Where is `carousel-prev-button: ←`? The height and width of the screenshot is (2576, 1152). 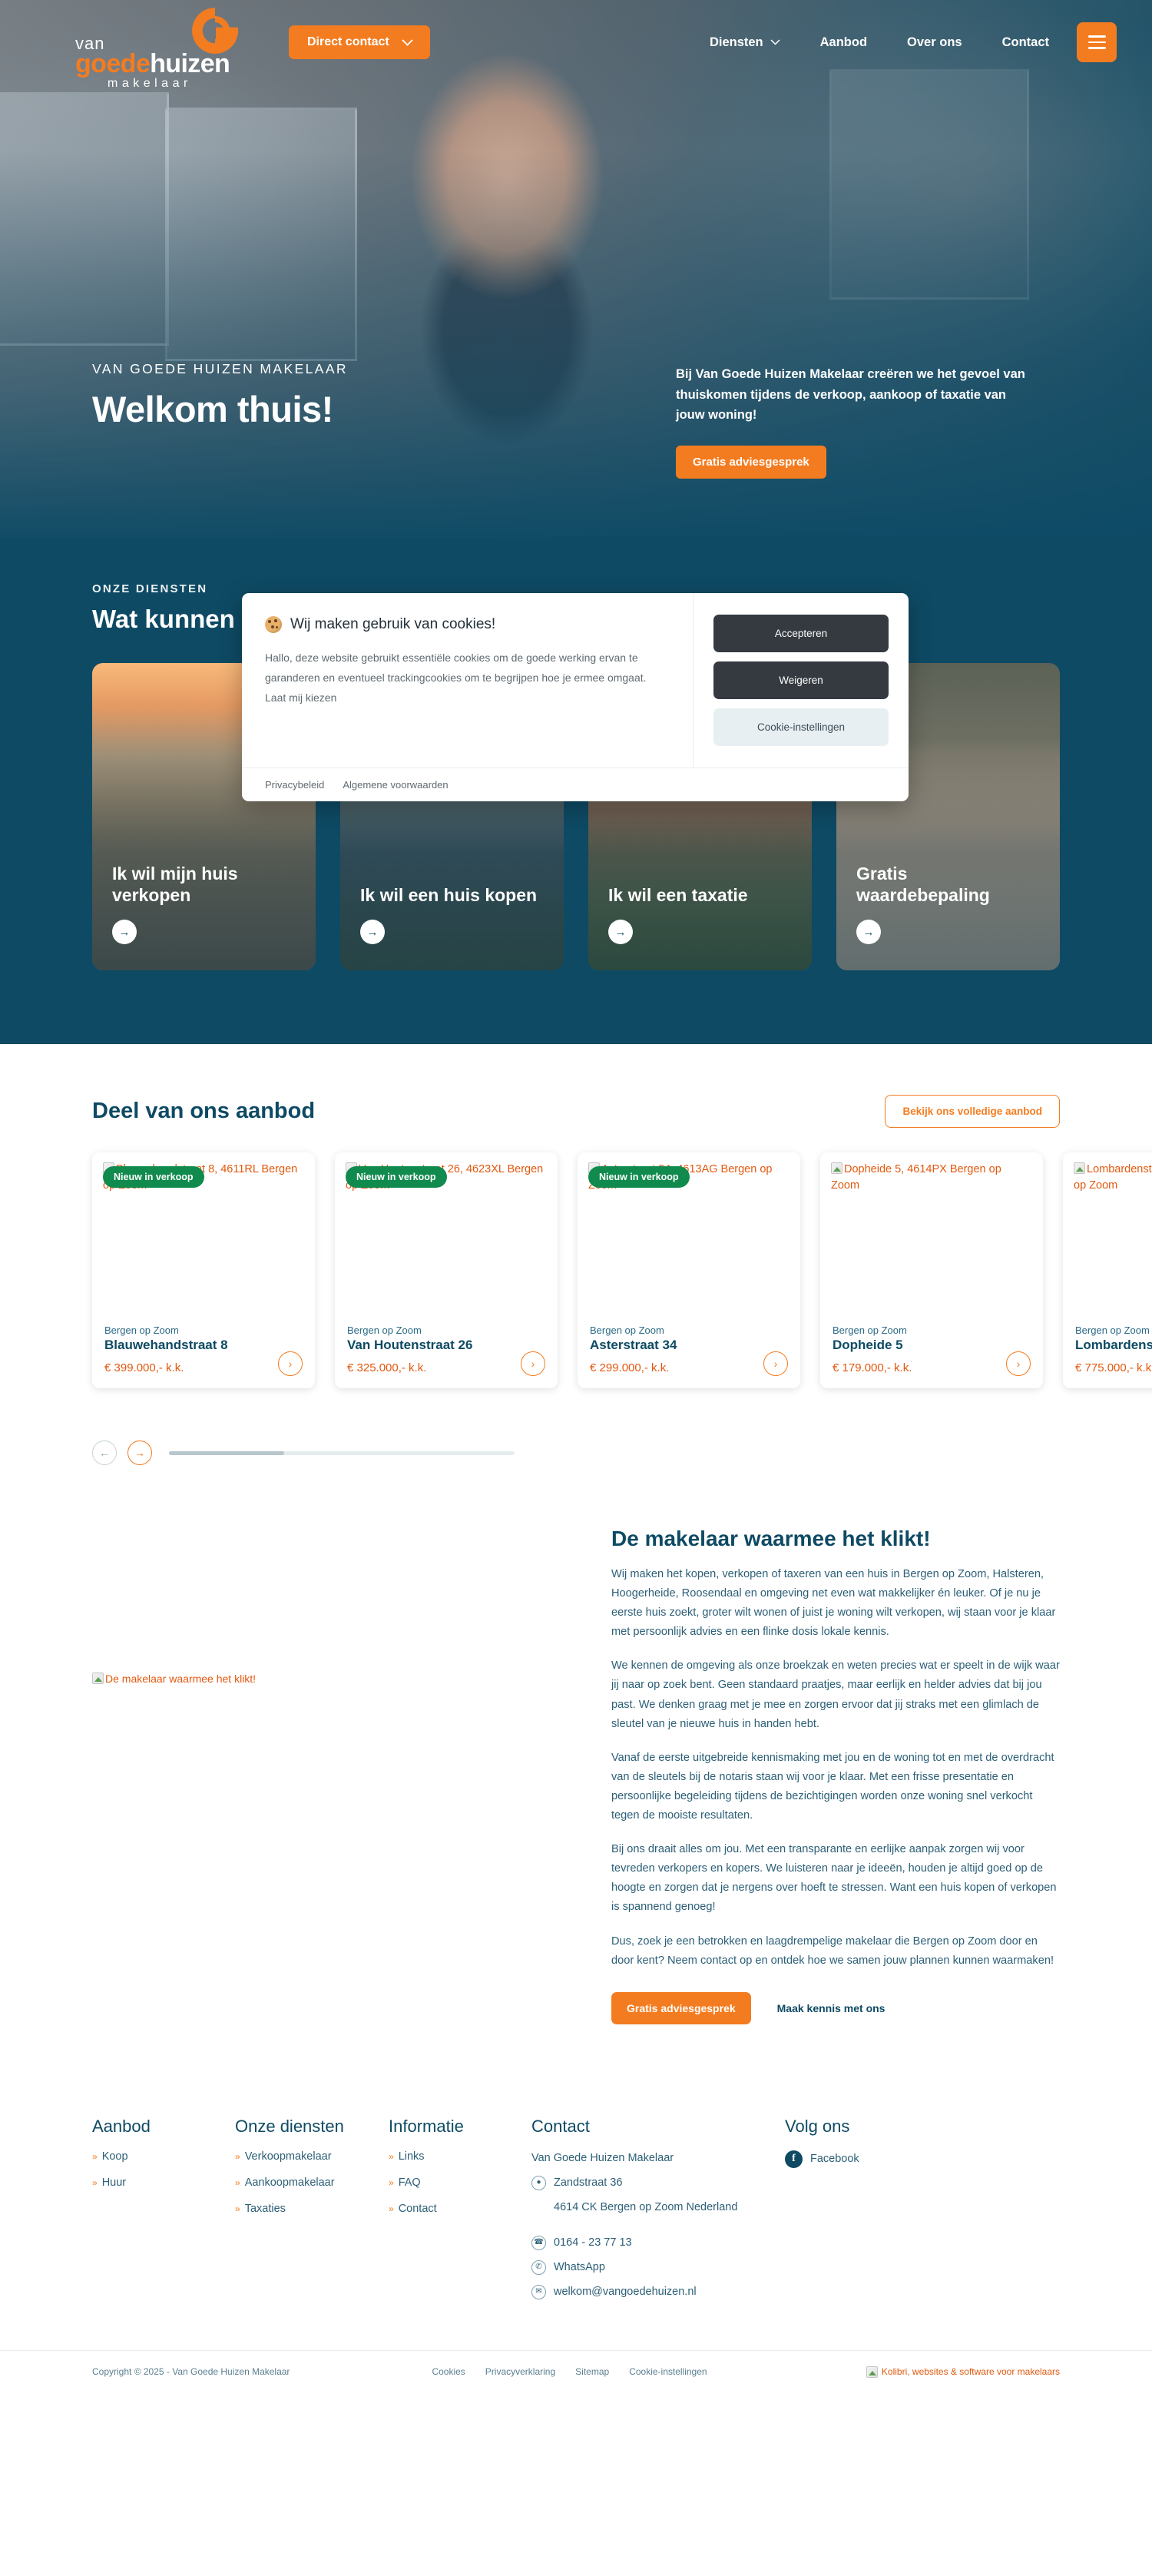 carousel-prev-button: ← is located at coordinates (104, 1453).